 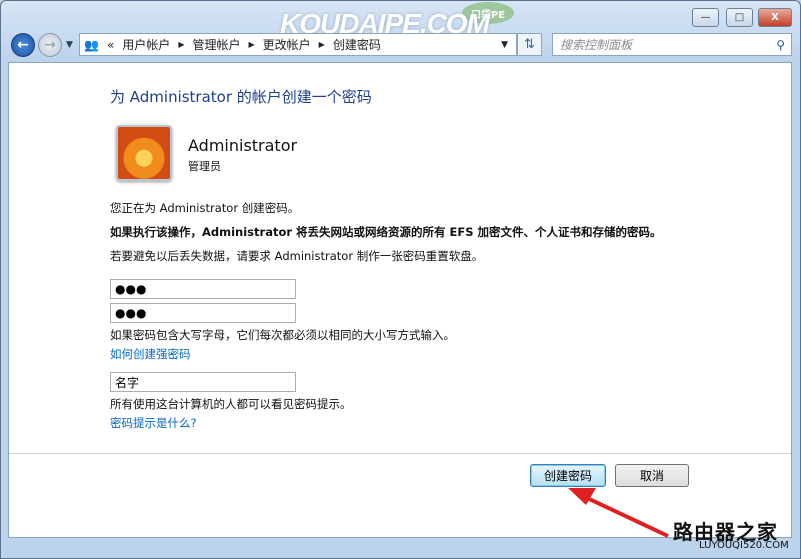 What do you see at coordinates (618, 513) in the screenshot?
I see `annotation-arrow` at bounding box center [618, 513].